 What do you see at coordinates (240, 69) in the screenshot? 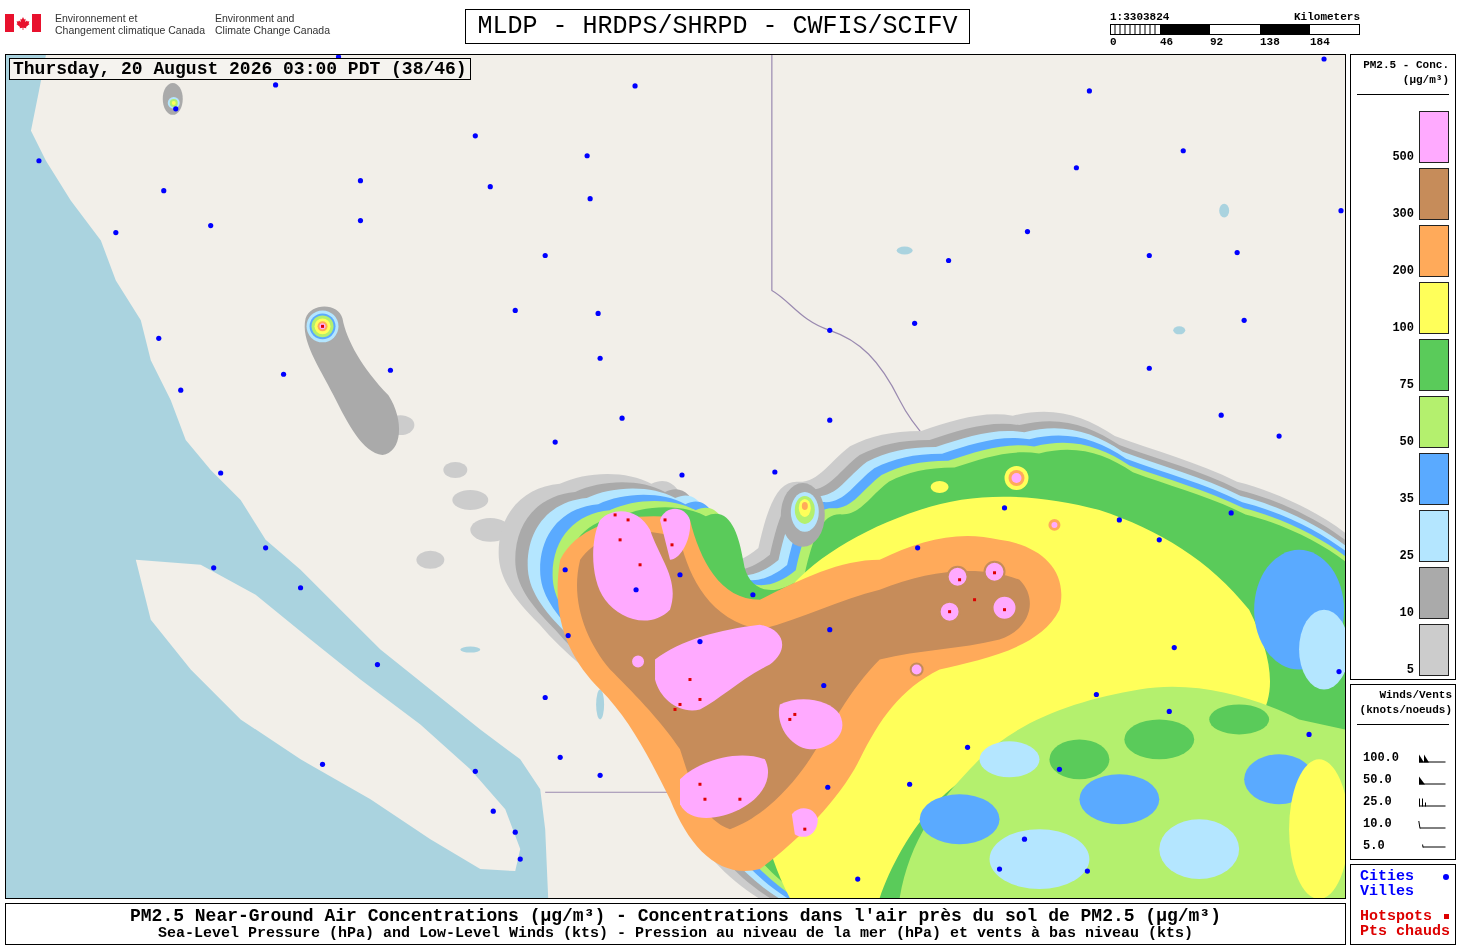
I see `map-timestamp: Thursday, 20 August 2026 03:00 PDT (38/46)` at bounding box center [240, 69].